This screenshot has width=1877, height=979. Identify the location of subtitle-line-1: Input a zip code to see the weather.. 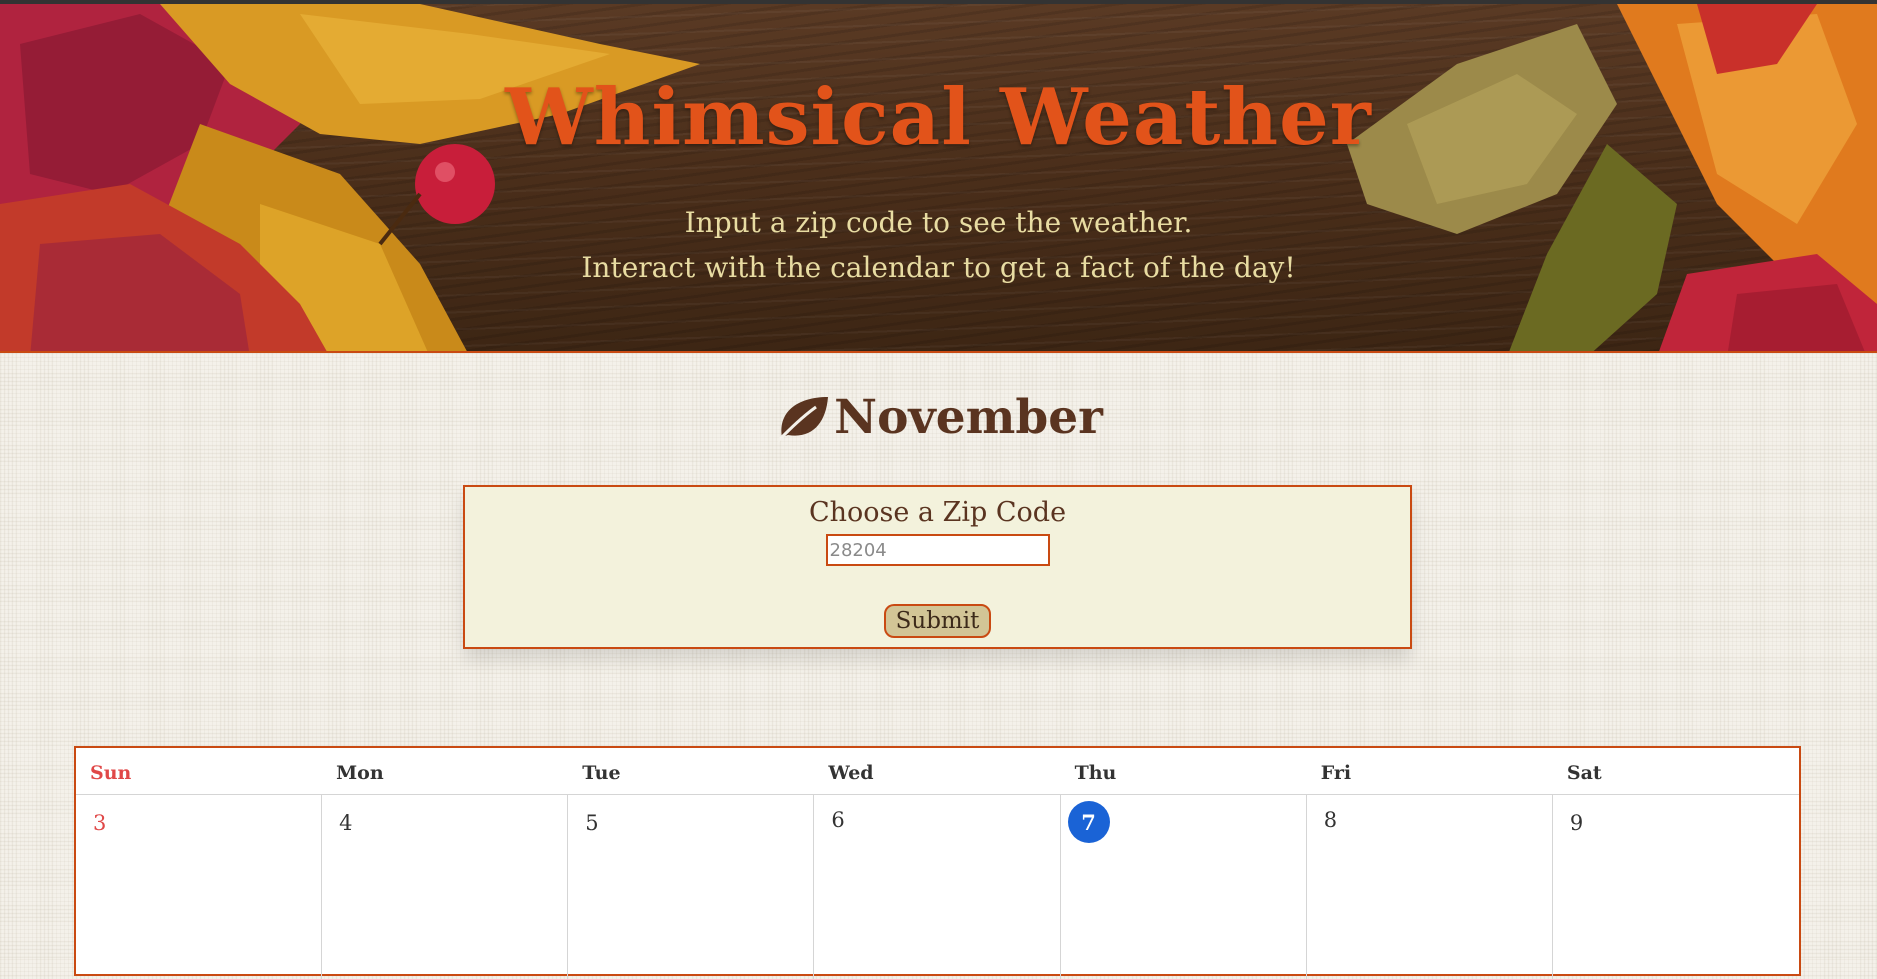
(938, 222).